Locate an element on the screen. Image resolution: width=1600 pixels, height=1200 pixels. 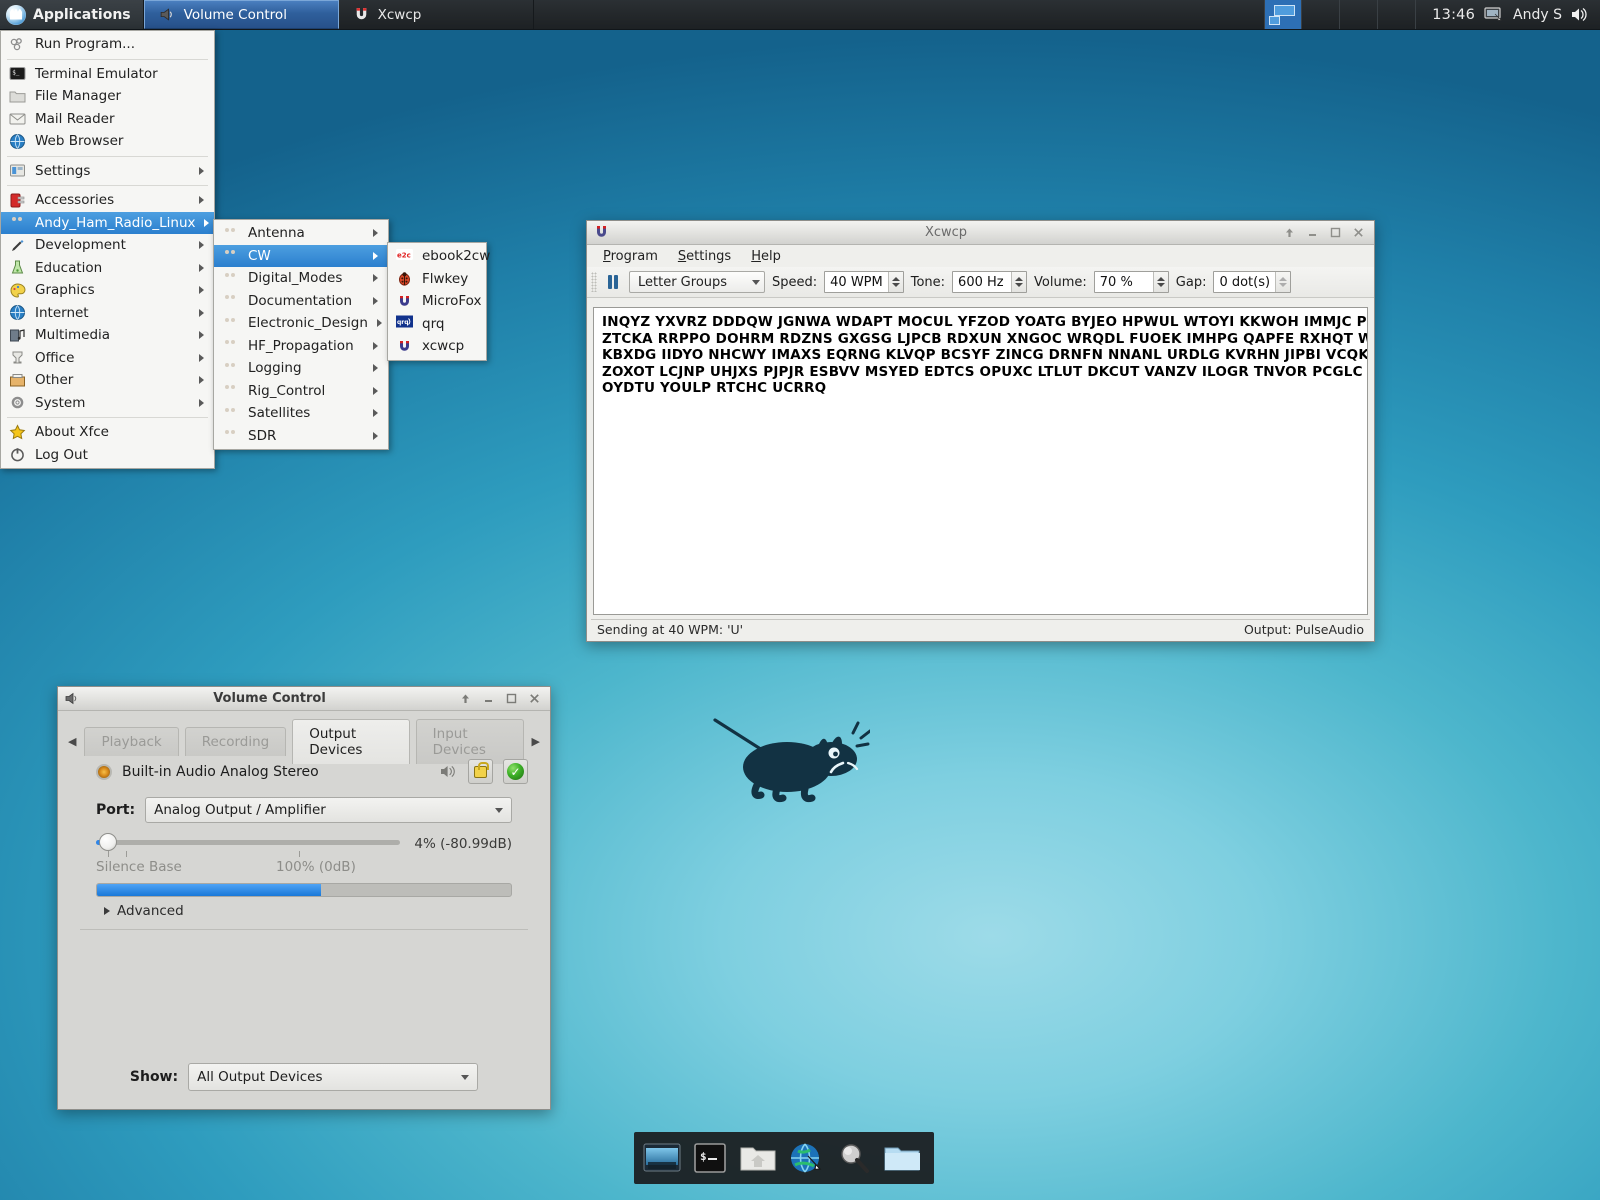
menu-item-andy-ham-radio-linux: Andy_Ham_Radio_Linux is located at coordinates (107, 222).